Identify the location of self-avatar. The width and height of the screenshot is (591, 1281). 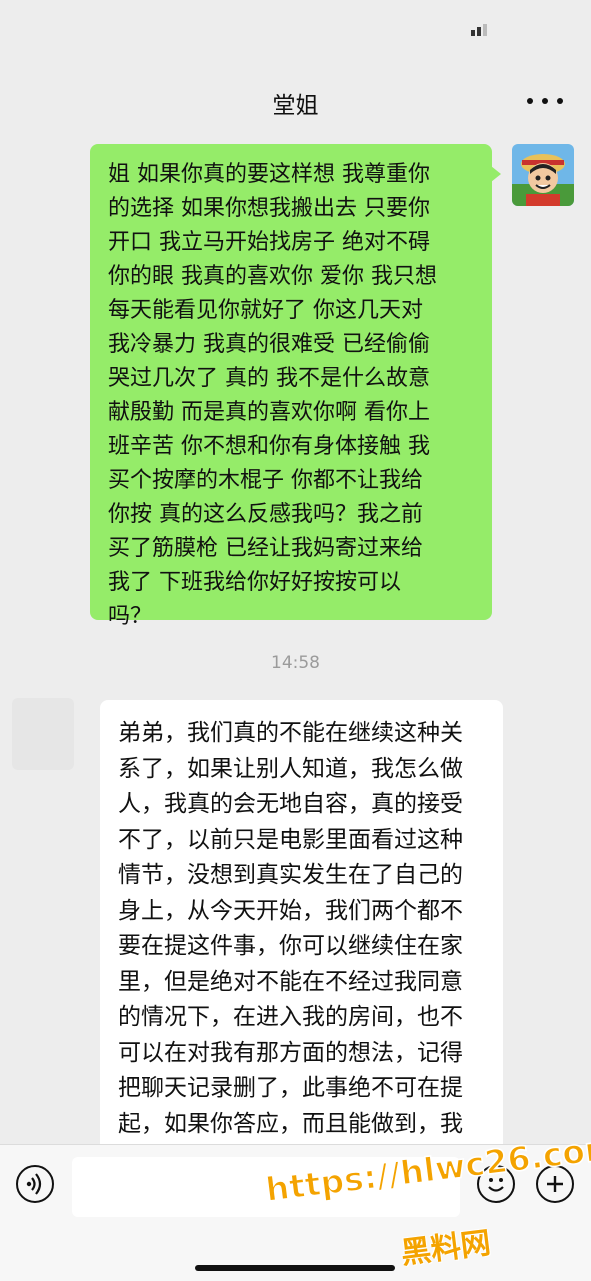
(543, 175).